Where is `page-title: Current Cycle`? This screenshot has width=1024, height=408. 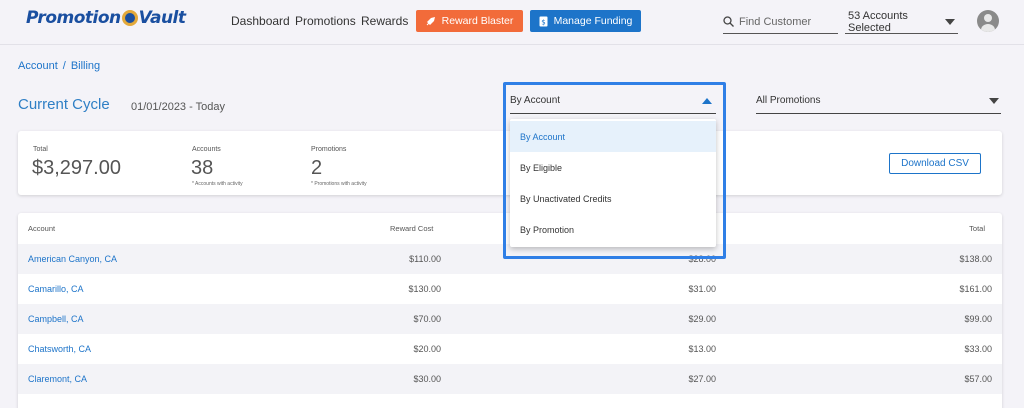
page-title: Current Cycle is located at coordinates (64, 104).